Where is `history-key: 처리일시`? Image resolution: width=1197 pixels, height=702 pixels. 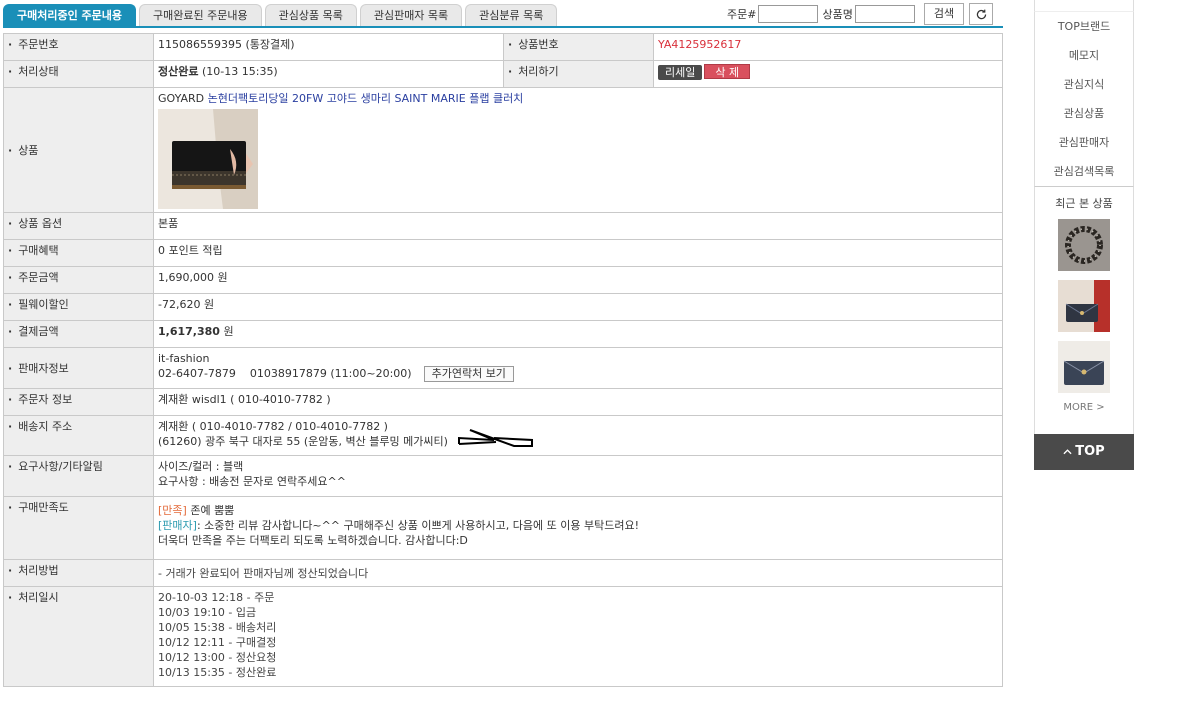 history-key: 처리일시 is located at coordinates (78, 636).